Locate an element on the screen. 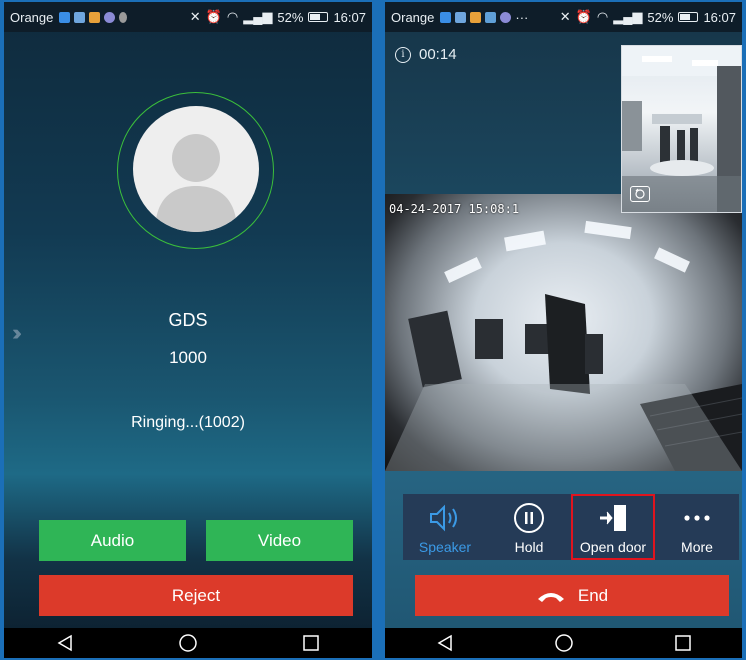  more-dots-icon is located at coordinates (697, 518).